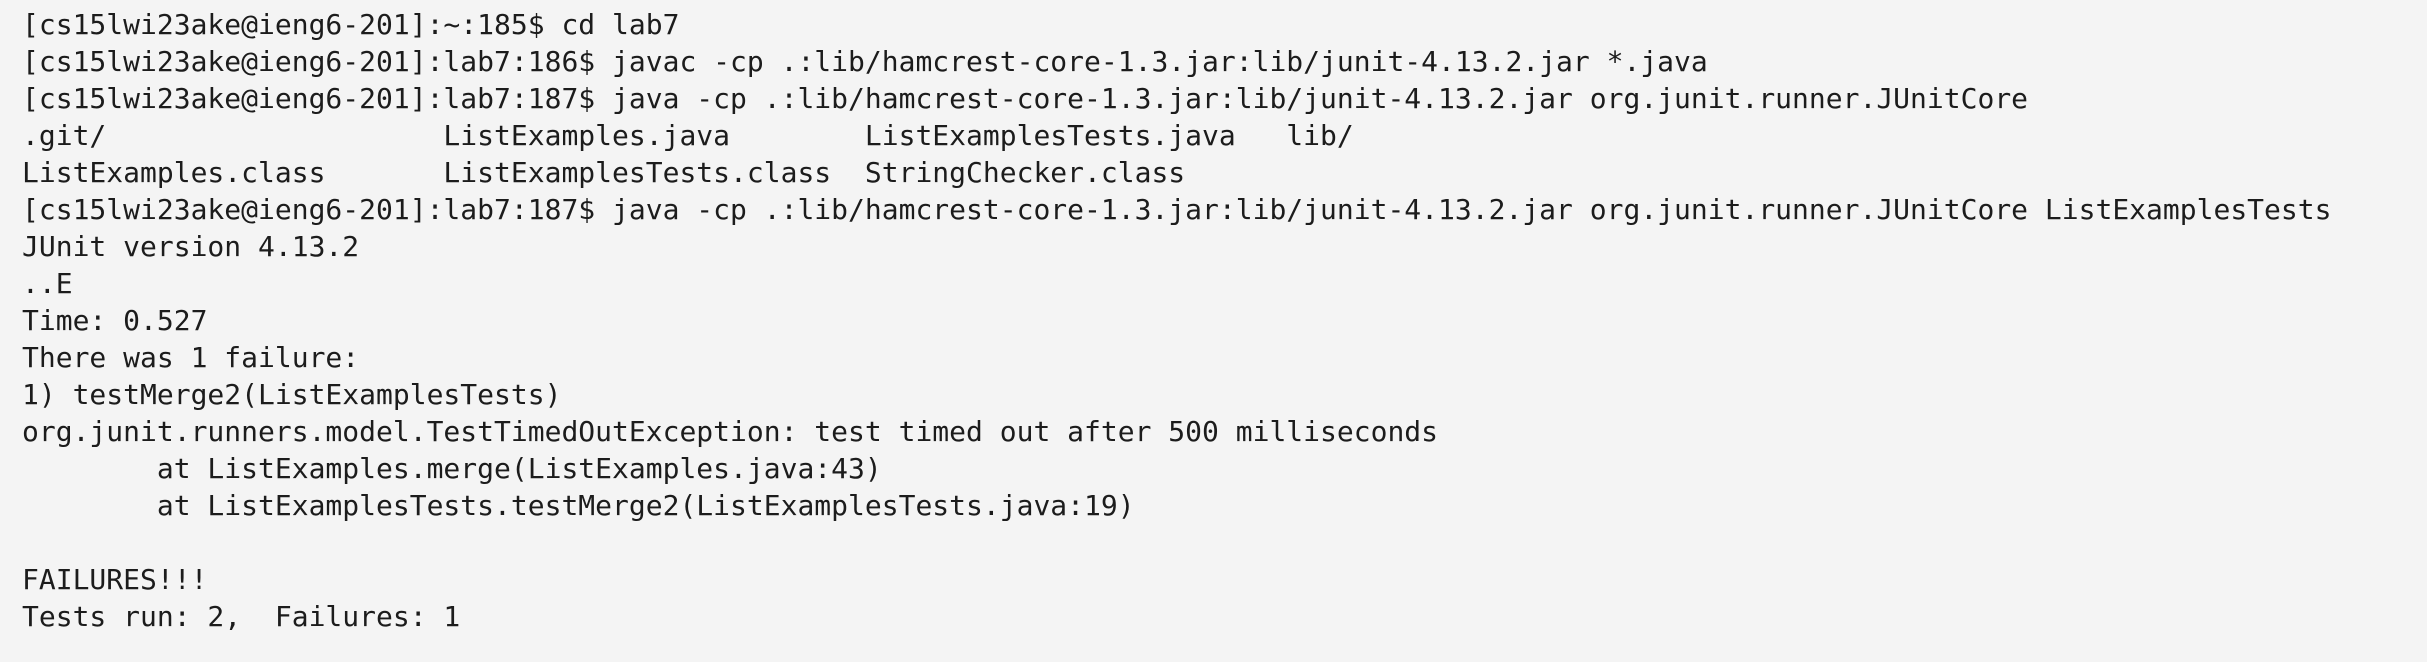 The width and height of the screenshot is (2427, 662). I want to click on terminal-line: There was 1 failure:, so click(191, 357).